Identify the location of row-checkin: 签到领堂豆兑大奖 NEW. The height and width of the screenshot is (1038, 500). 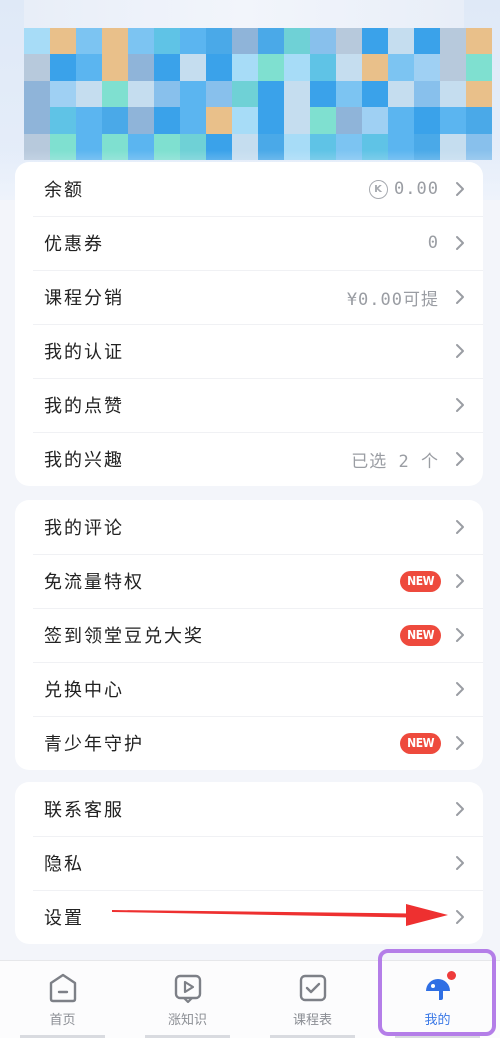
(249, 635).